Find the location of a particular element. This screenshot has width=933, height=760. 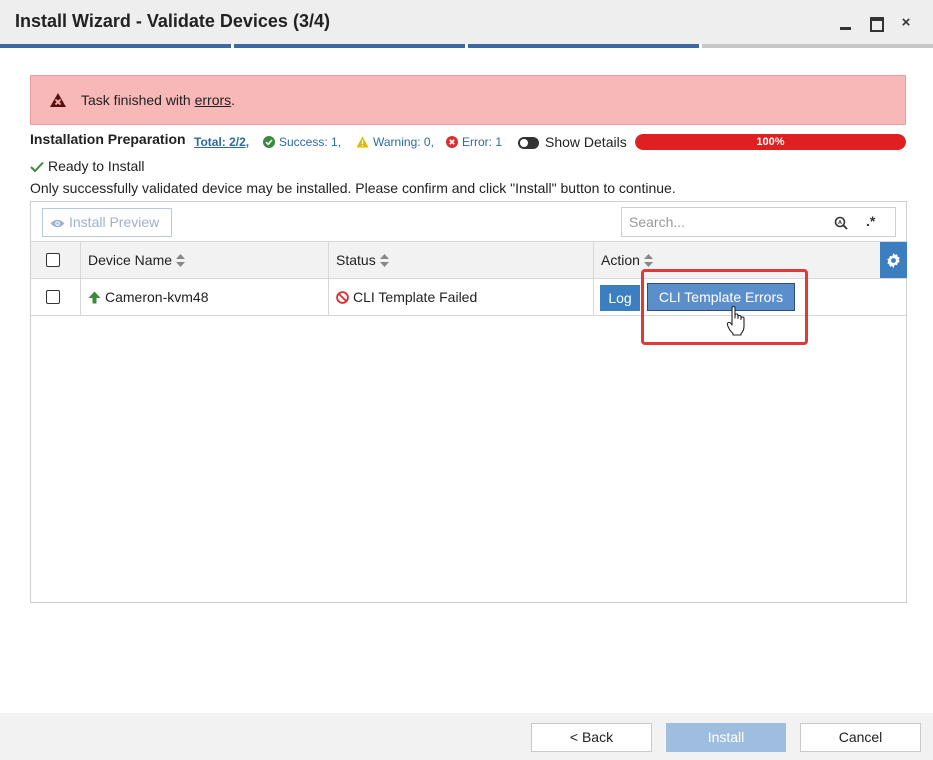

install-button: Install is located at coordinates (726, 737).